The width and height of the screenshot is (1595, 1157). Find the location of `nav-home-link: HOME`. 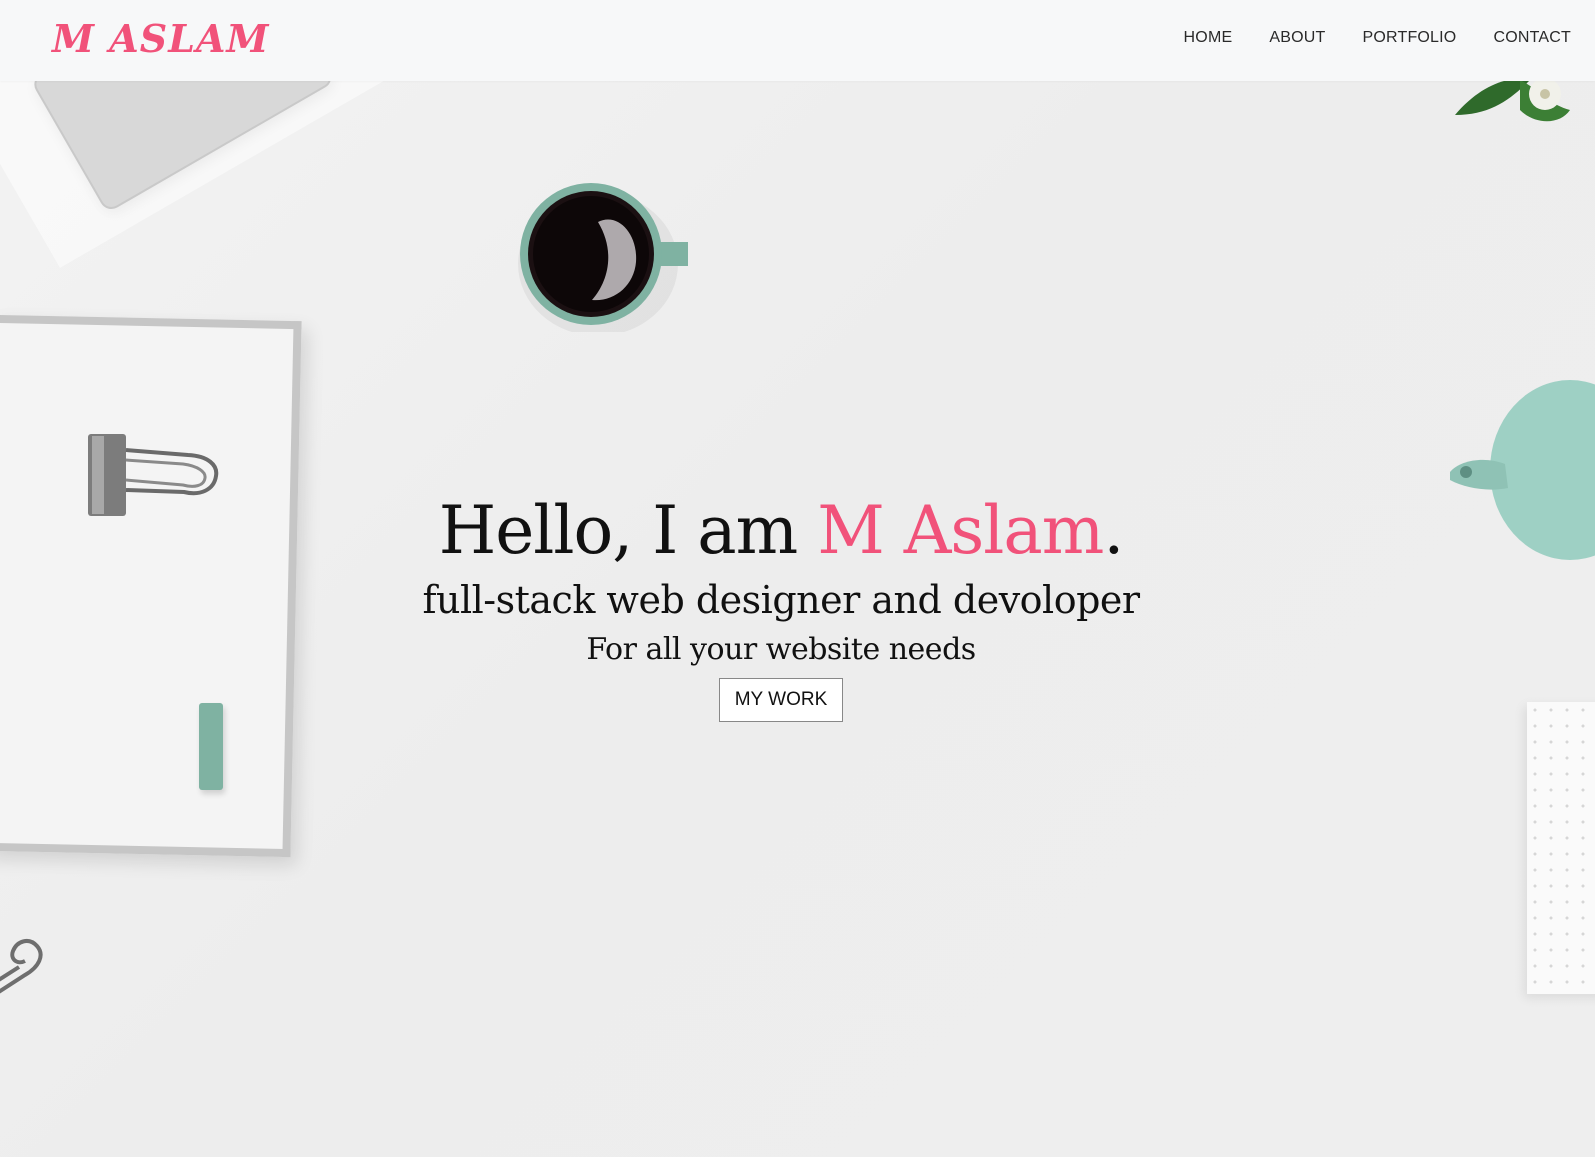

nav-home-link: HOME is located at coordinates (1208, 38).